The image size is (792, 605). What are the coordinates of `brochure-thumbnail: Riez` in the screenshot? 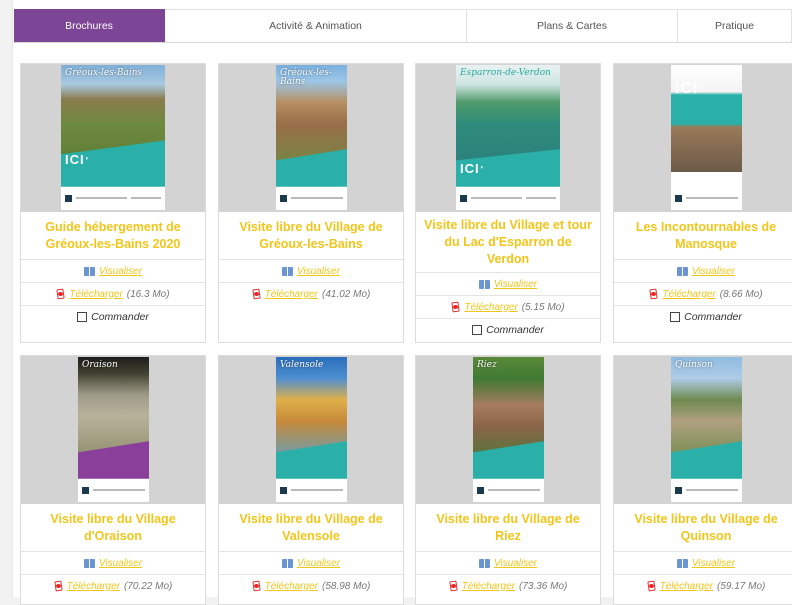 It's located at (508, 430).